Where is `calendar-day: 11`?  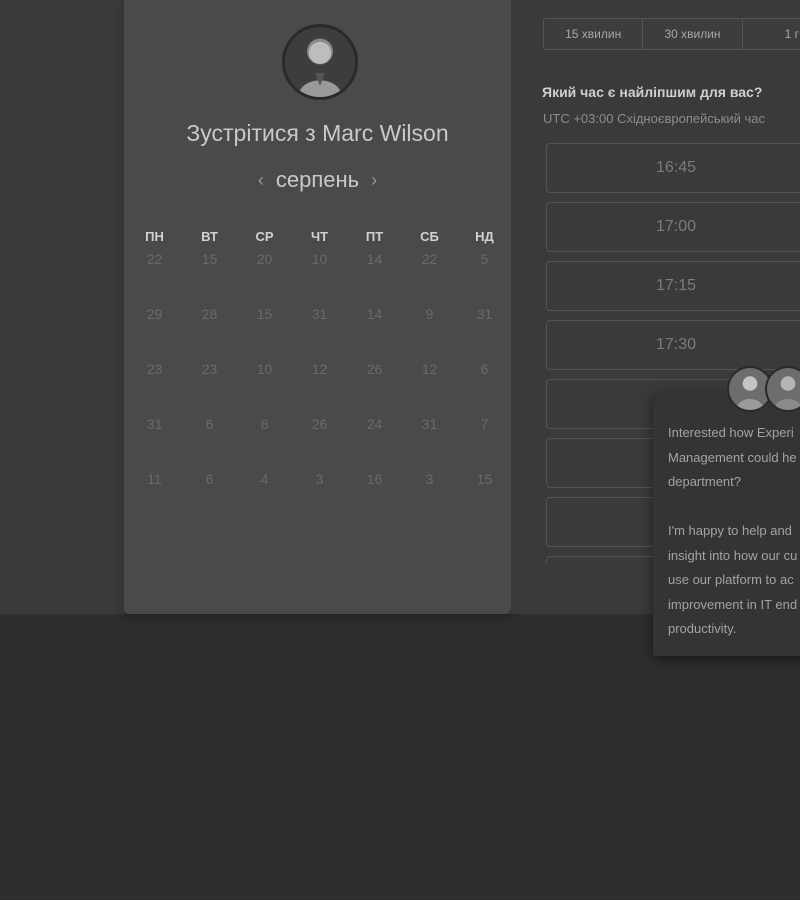
calendar-day: 11 is located at coordinates (154, 479).